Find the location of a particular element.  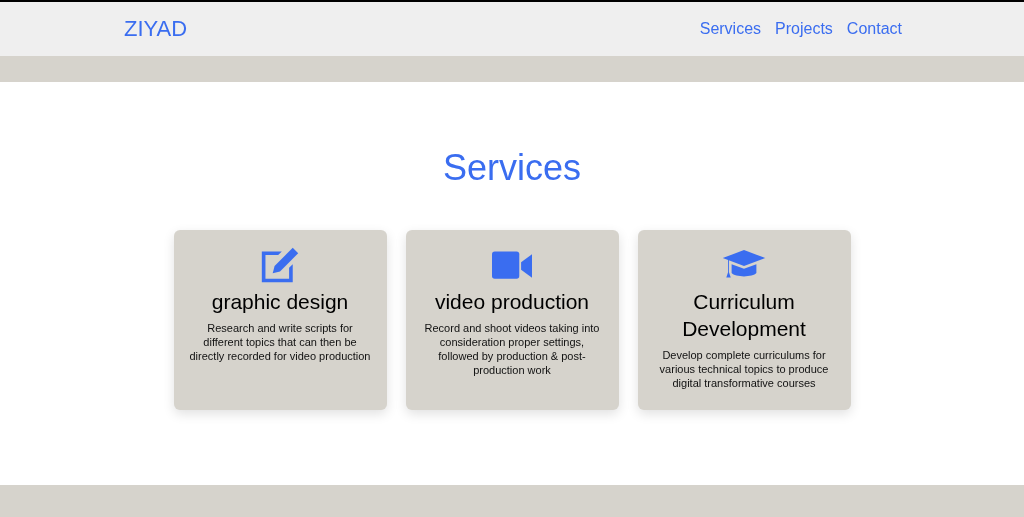

card-description: Research and write scripts for different topics that can then be directly recorded for video production is located at coordinates (280, 342).